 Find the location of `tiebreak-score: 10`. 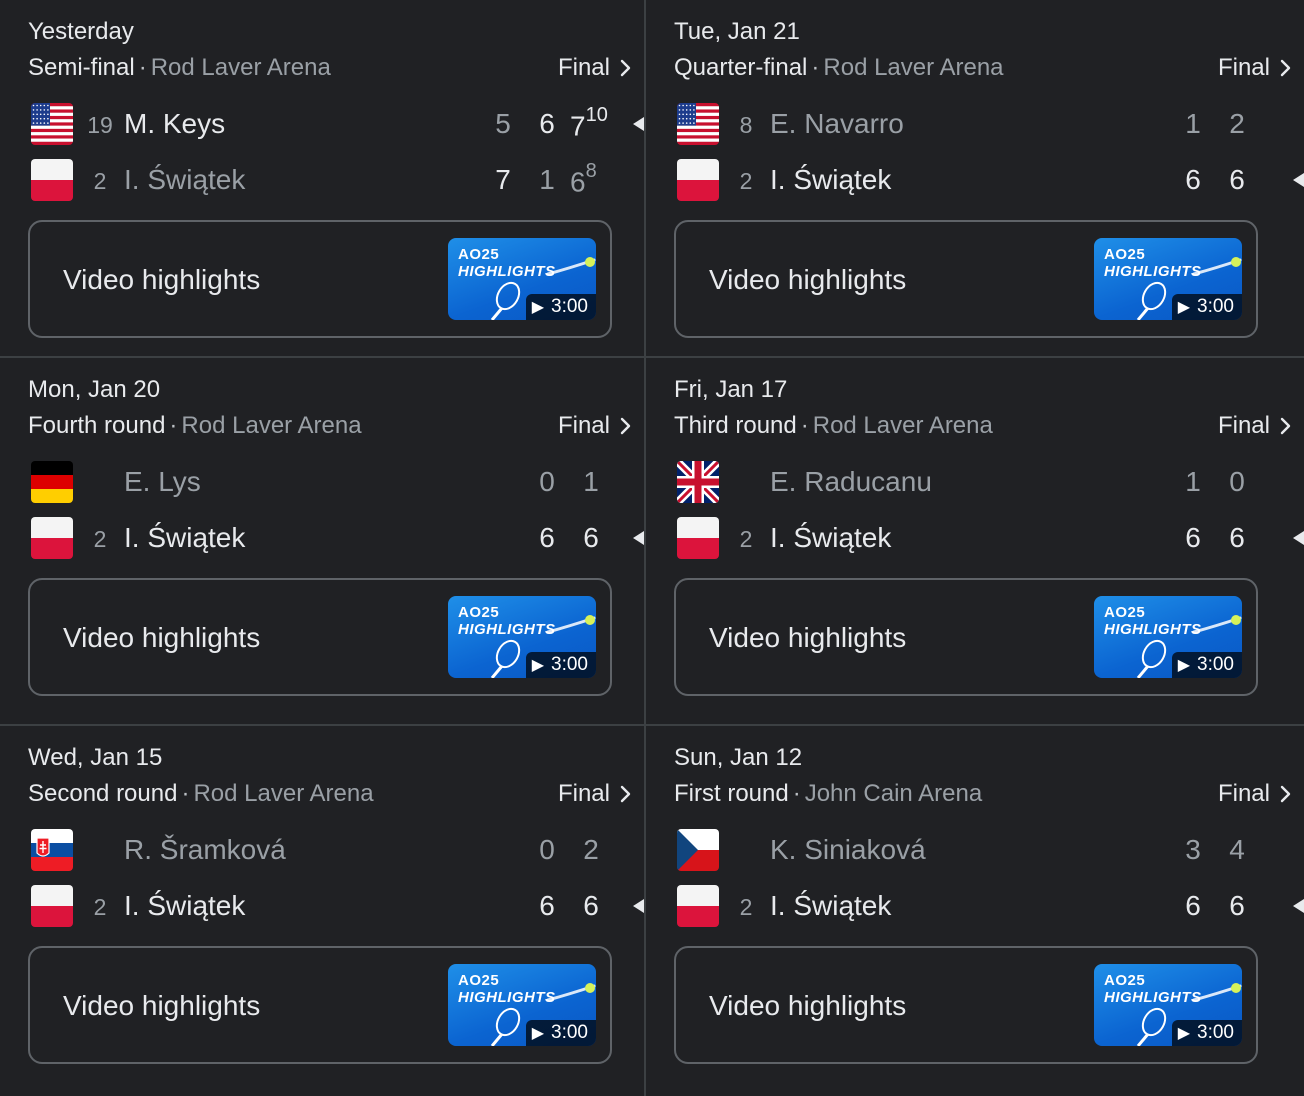

tiebreak-score: 10 is located at coordinates (596, 115).